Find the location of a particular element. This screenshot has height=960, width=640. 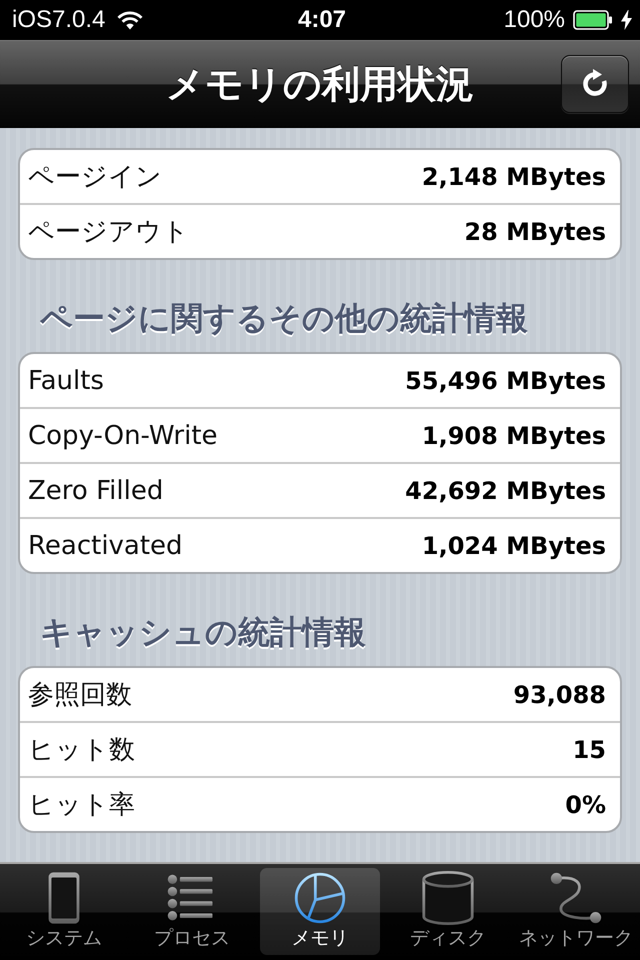

tab-bar-item: ネットワーク is located at coordinates (576, 911).